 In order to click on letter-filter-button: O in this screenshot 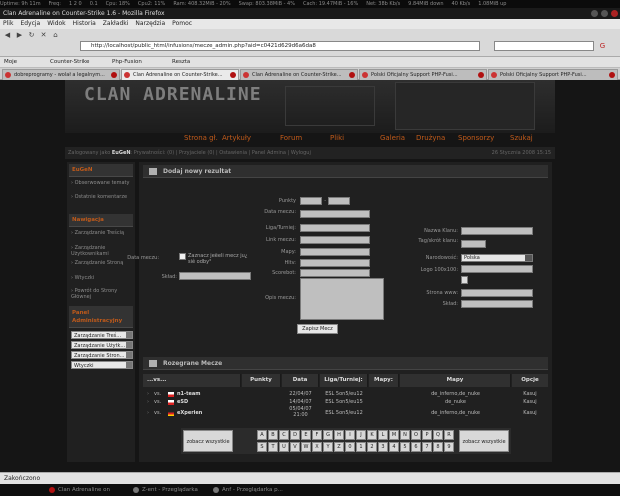, I will do `click(416, 435)`.